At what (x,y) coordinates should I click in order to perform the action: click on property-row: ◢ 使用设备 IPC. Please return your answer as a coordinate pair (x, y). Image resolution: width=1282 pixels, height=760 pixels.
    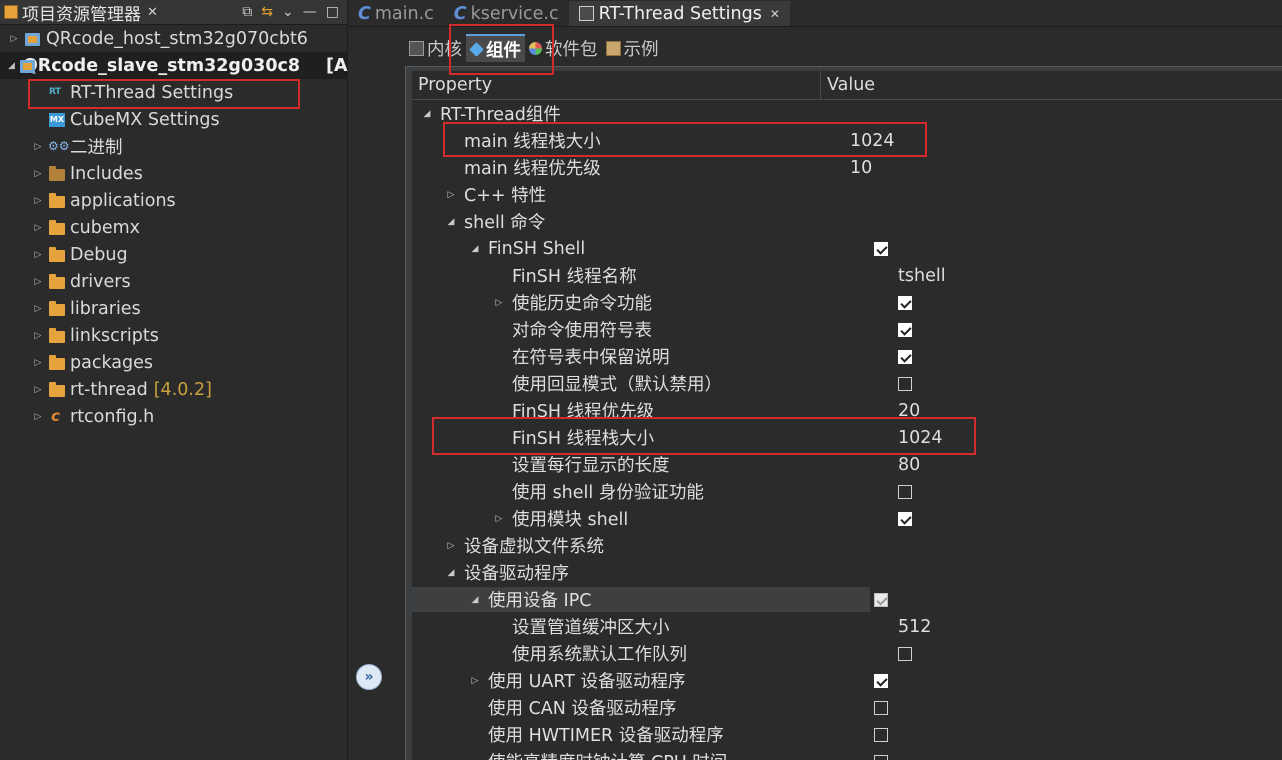
    Looking at the image, I should click on (847, 599).